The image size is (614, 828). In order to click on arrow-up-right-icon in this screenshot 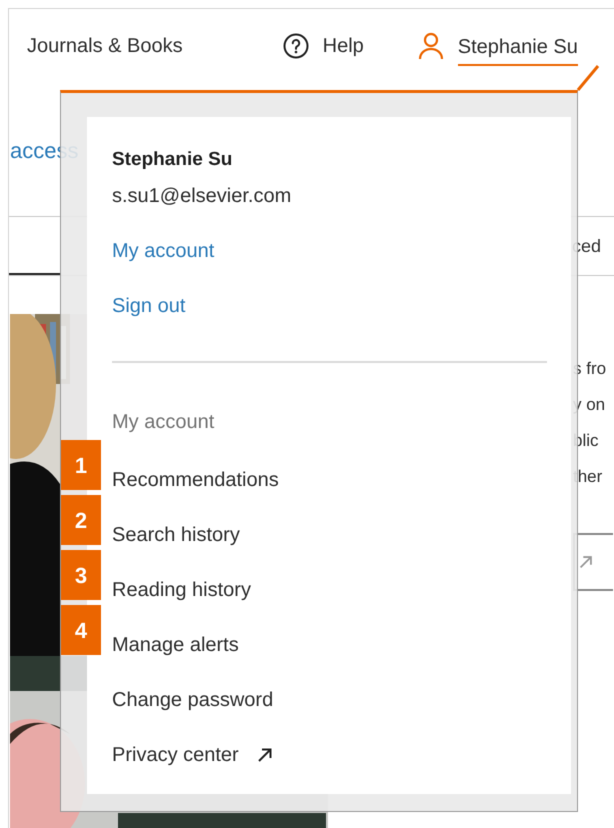, I will do `click(586, 562)`.